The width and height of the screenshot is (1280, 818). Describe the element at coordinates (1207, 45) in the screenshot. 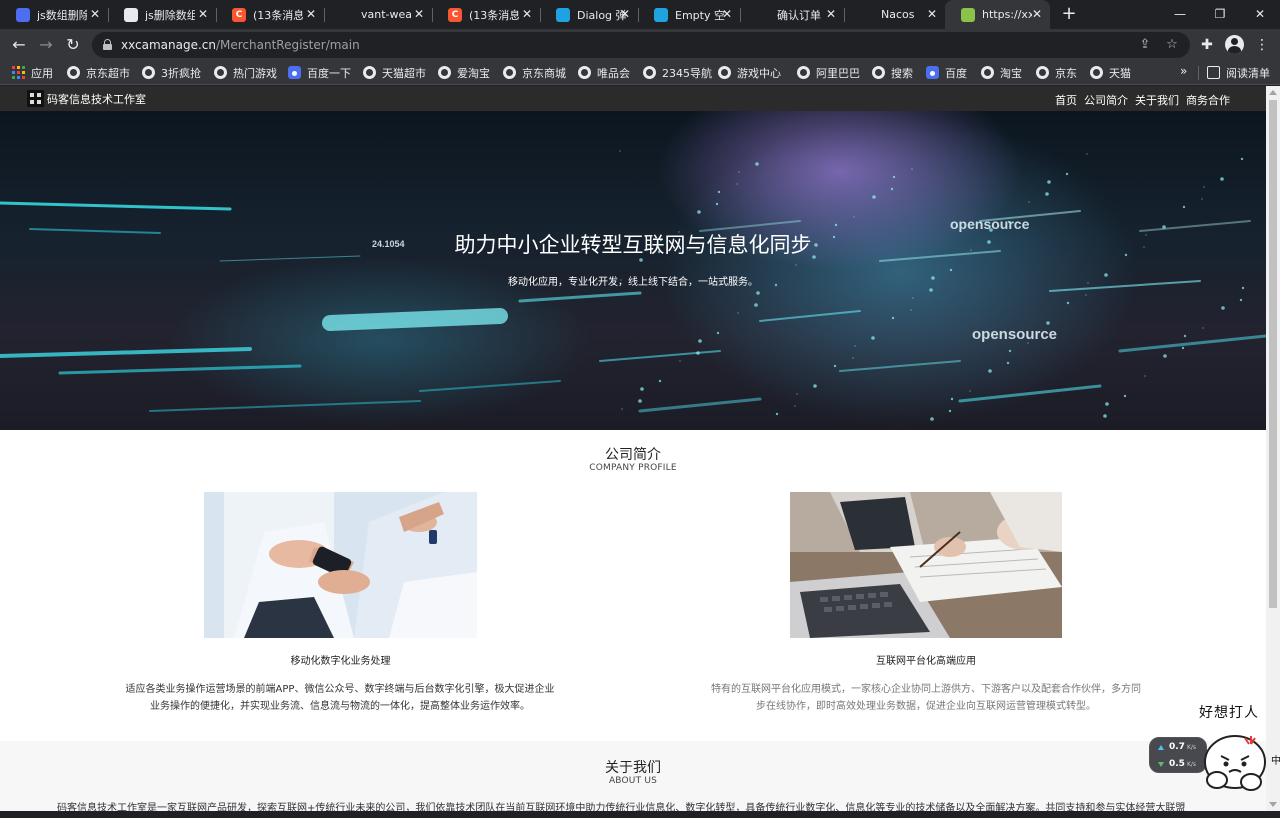

I see `extensions-puzzle-icon: ✚` at that location.